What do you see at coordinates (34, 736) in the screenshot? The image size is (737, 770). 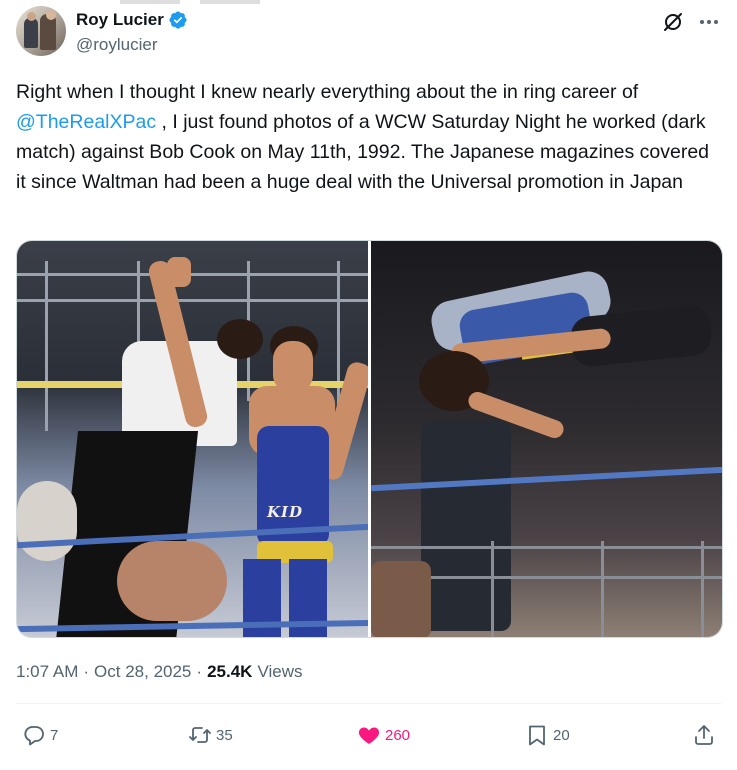 I see `reply-icon` at bounding box center [34, 736].